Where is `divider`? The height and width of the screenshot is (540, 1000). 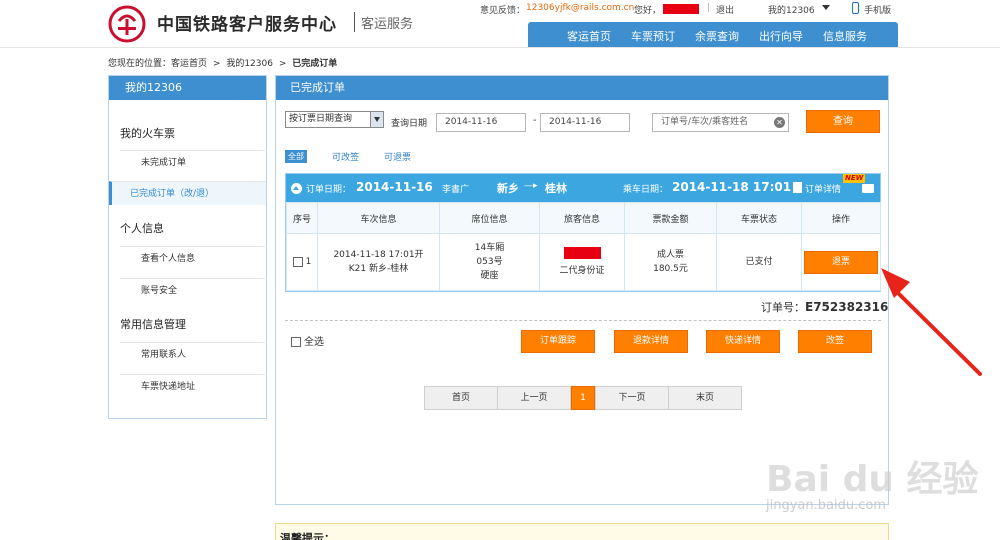 divider is located at coordinates (583, 320).